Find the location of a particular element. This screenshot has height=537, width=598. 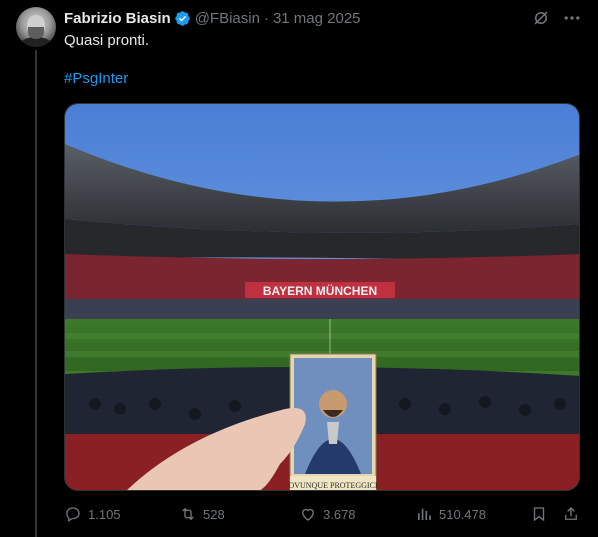

views-icon is located at coordinates (424, 514).